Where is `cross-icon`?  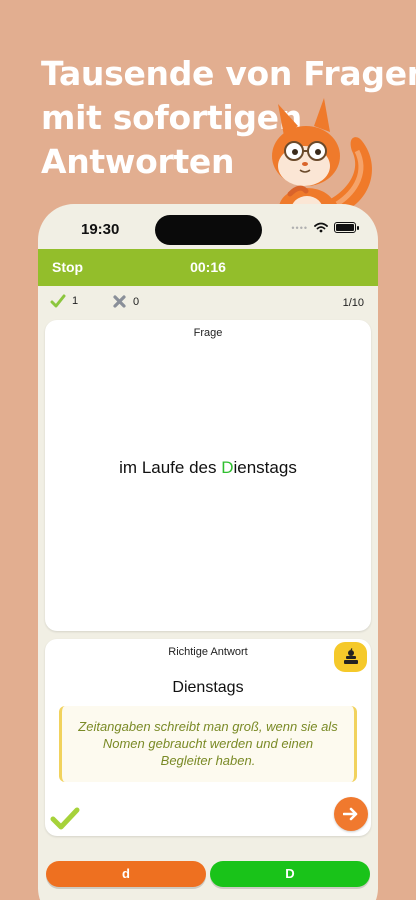
cross-icon is located at coordinates (119, 301).